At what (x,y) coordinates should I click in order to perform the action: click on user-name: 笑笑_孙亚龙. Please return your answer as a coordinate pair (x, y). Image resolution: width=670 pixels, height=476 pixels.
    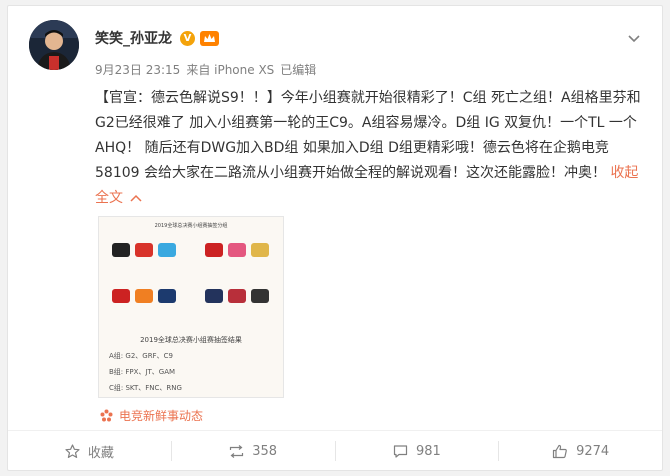
    Looking at the image, I should click on (133, 38).